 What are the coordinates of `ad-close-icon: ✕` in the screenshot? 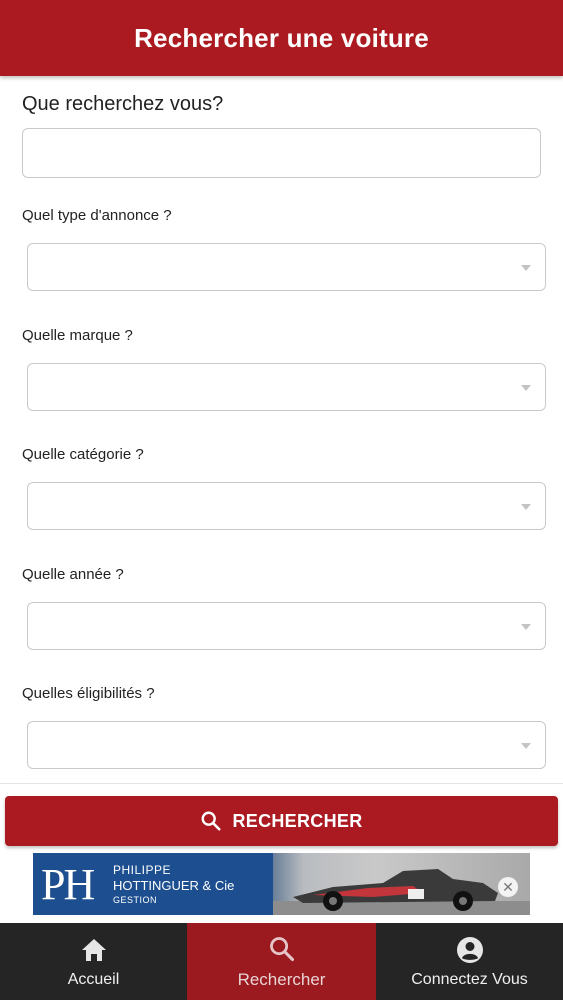 It's located at (508, 887).